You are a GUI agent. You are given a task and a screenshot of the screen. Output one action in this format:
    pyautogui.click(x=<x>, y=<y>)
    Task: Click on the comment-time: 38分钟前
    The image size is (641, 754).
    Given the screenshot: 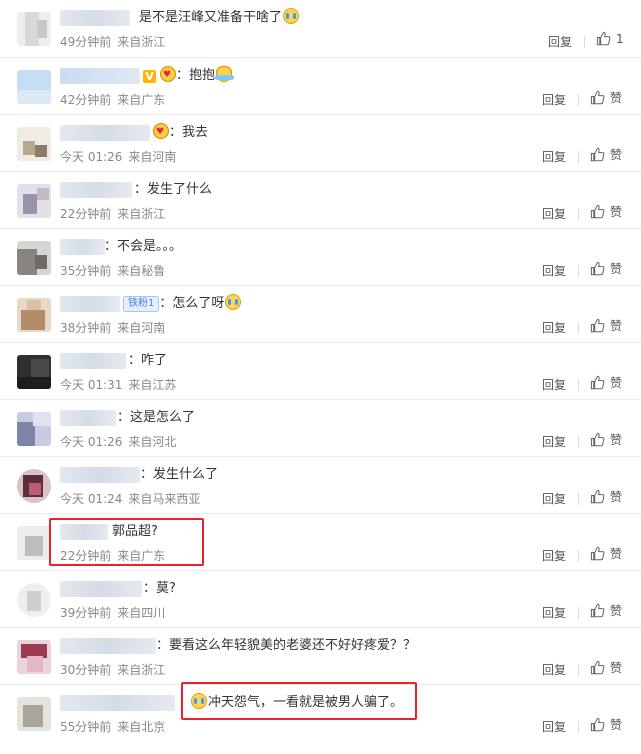 What is the action you would take?
    pyautogui.click(x=86, y=328)
    